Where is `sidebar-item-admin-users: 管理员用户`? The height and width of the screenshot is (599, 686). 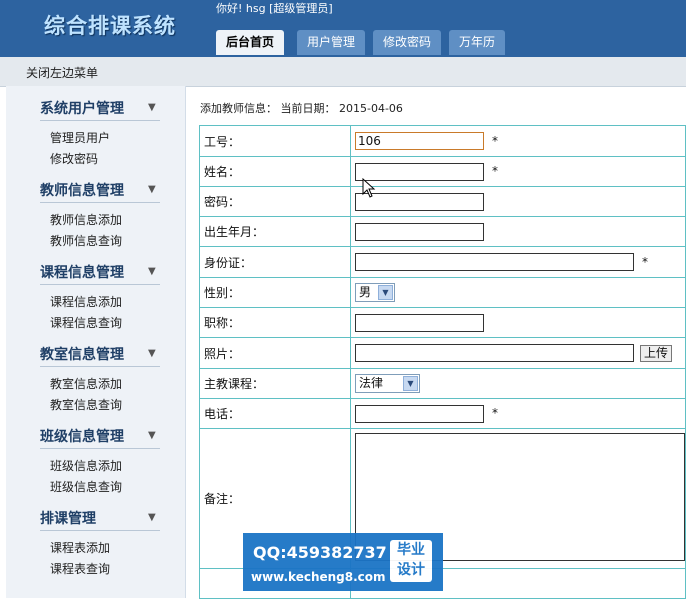
sidebar-item-admin-users: 管理员用户 is located at coordinates (80, 137).